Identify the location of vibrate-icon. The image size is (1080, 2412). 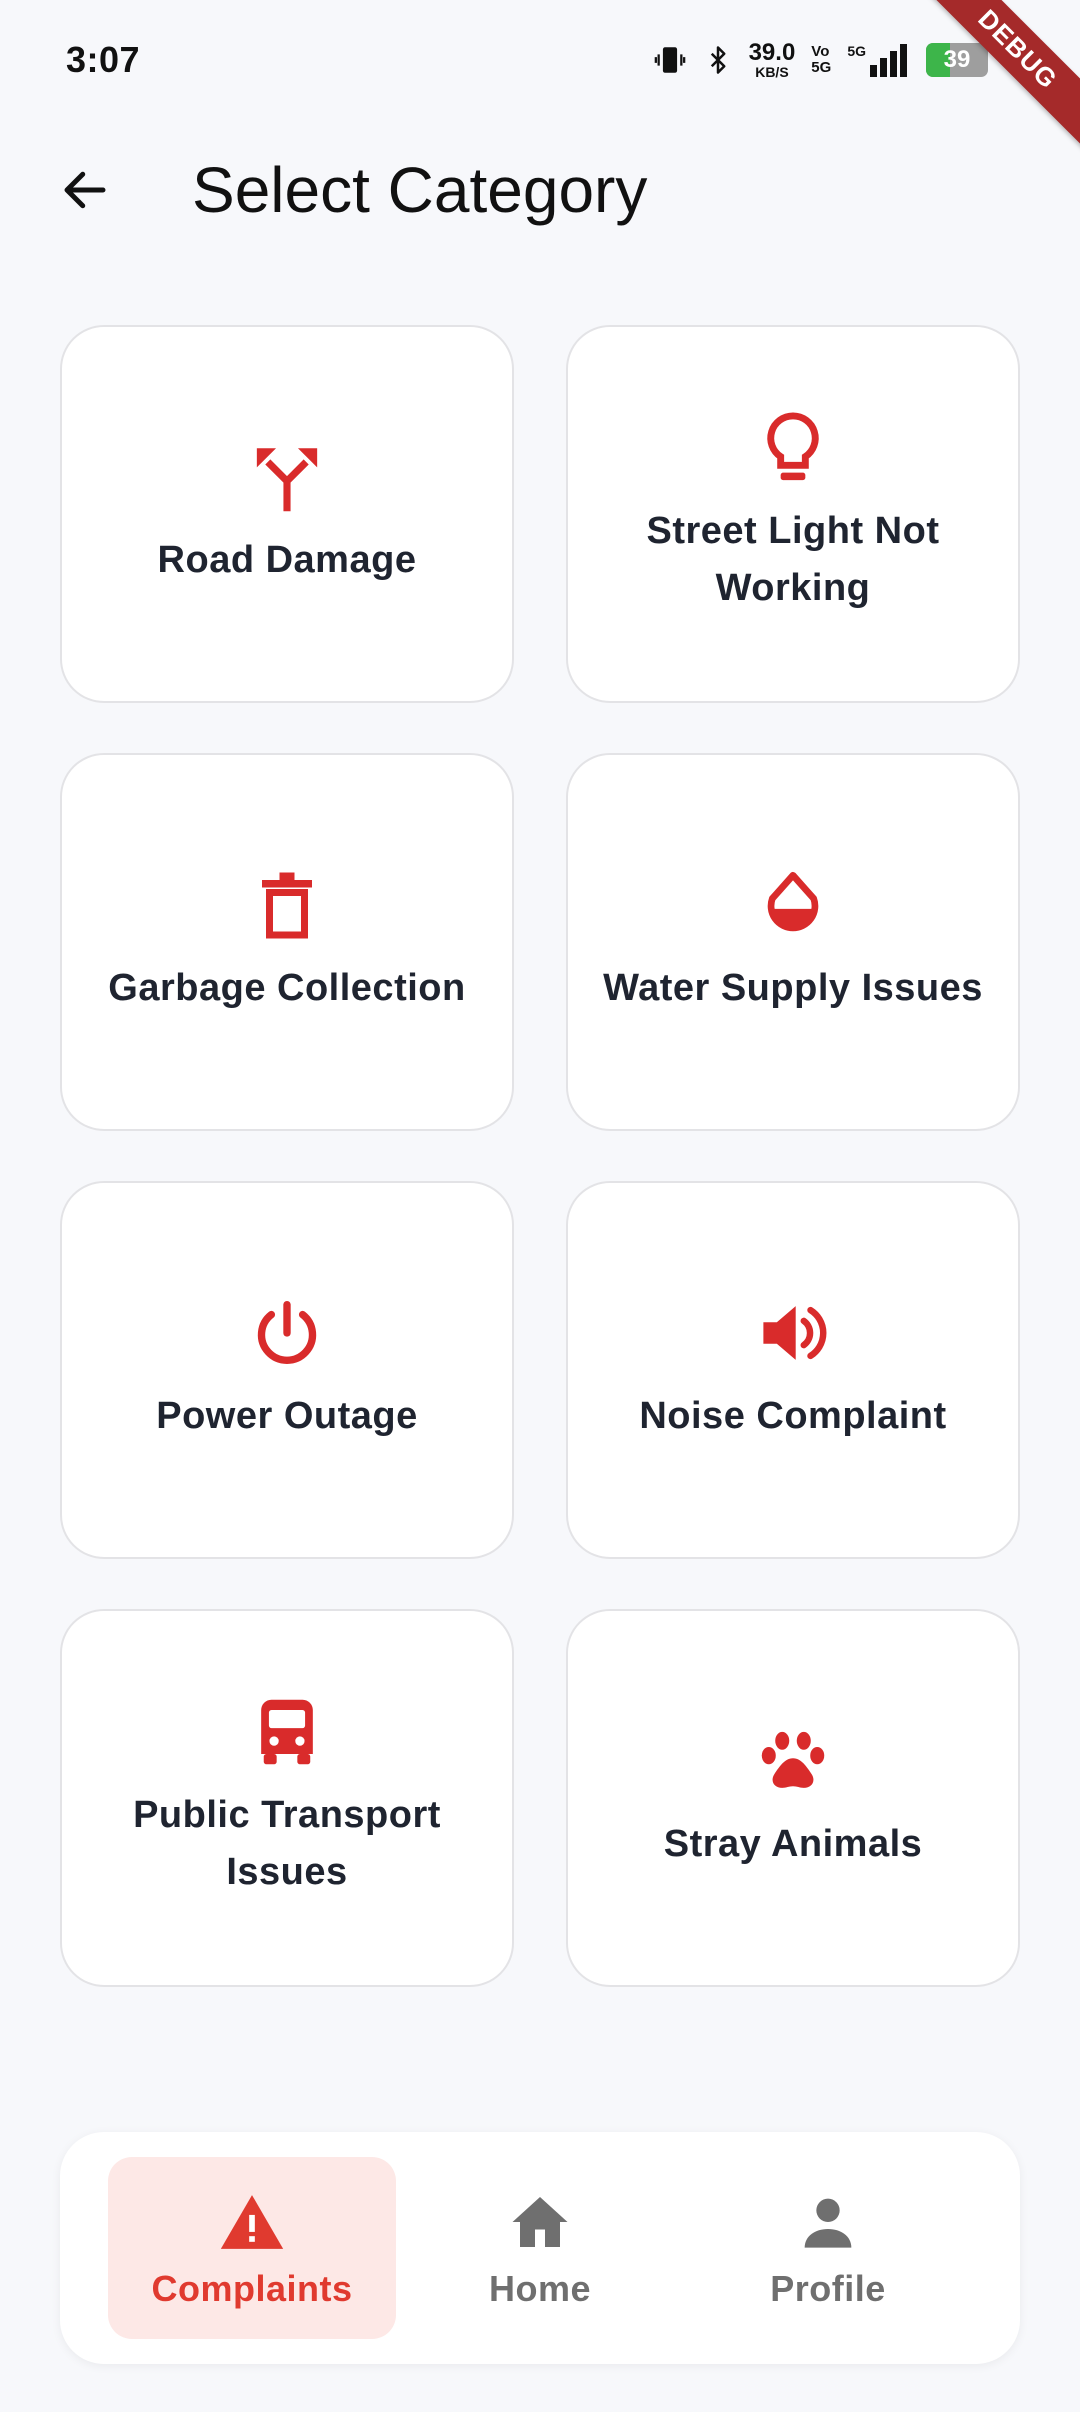
(670, 60).